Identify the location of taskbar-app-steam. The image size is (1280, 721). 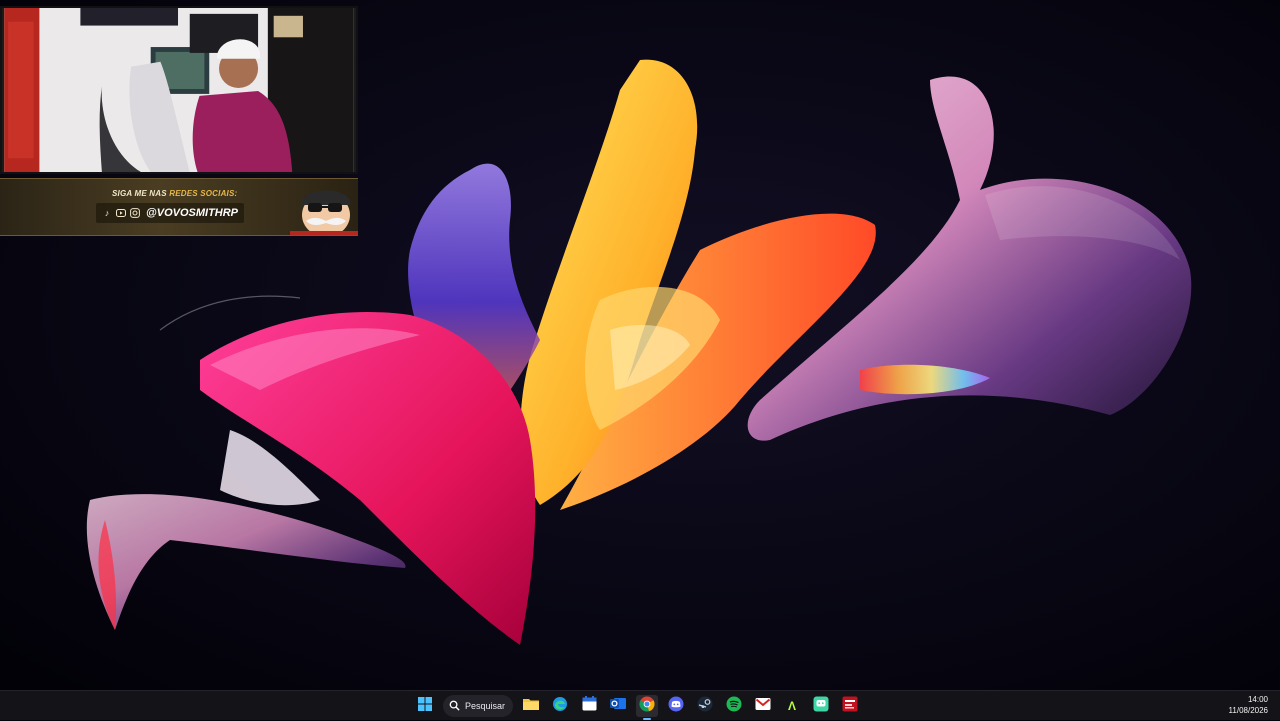
(705, 706).